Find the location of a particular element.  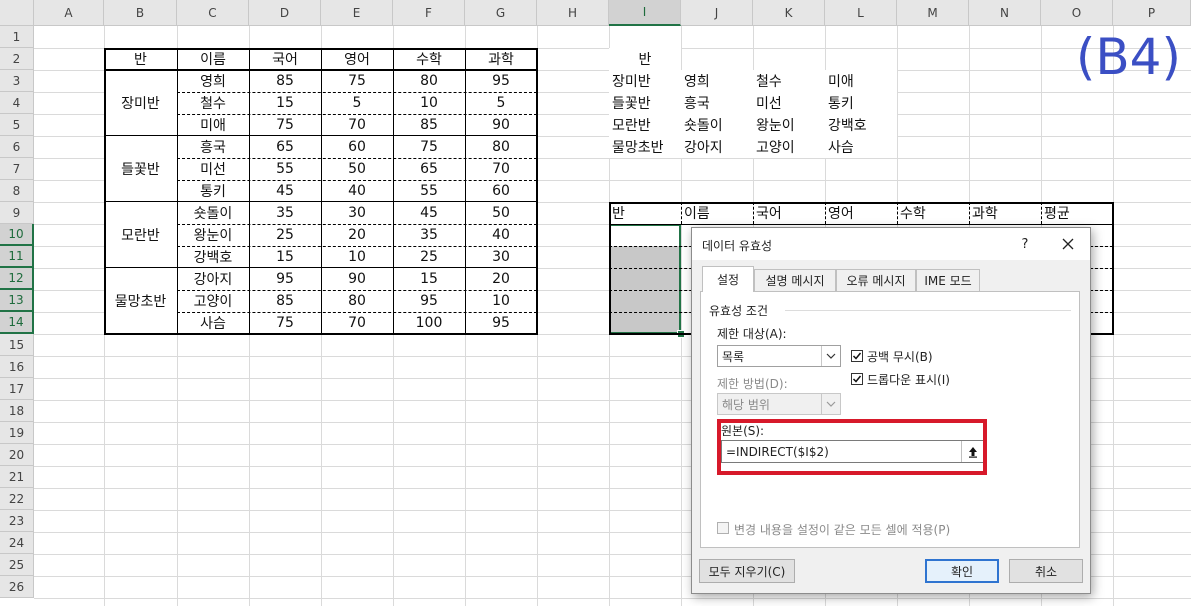

lookup-header-cell: 반 is located at coordinates (645, 59).